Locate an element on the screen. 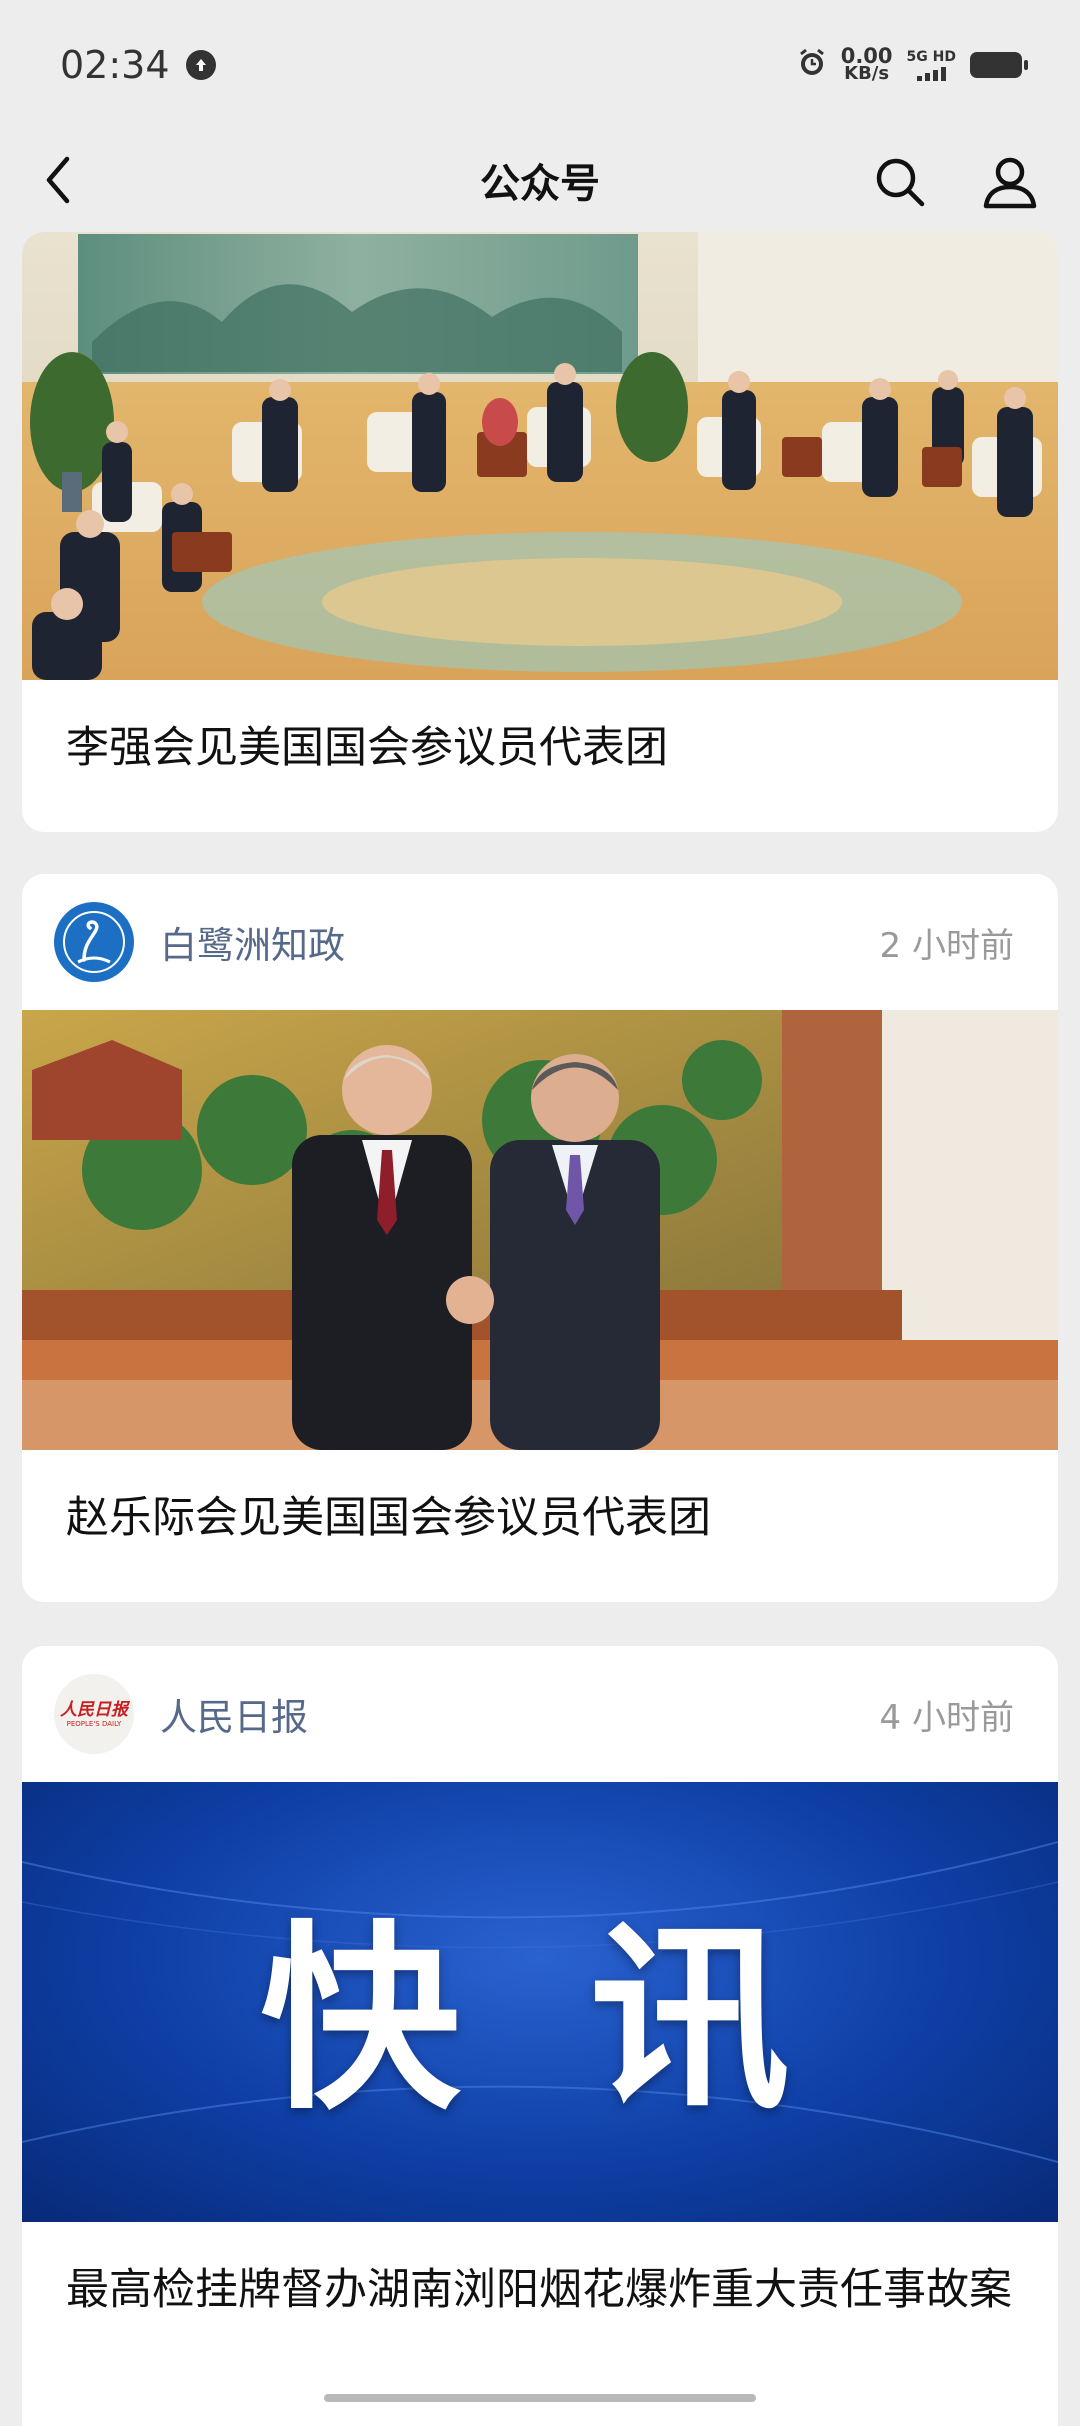 This screenshot has height=2426, width=1080. account-avatar is located at coordinates (94, 942).